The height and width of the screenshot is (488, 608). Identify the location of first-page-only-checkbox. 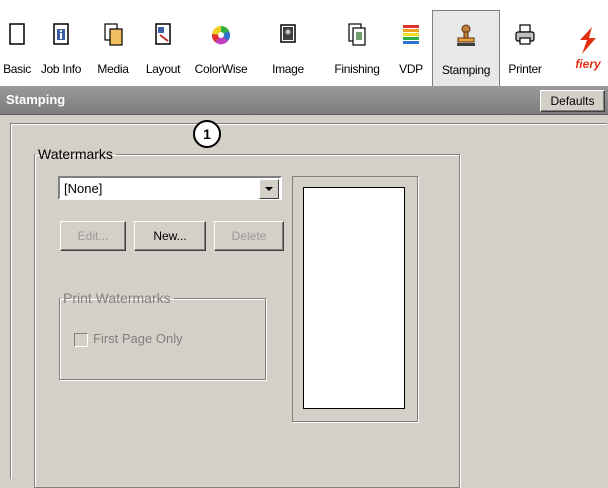
(81, 340).